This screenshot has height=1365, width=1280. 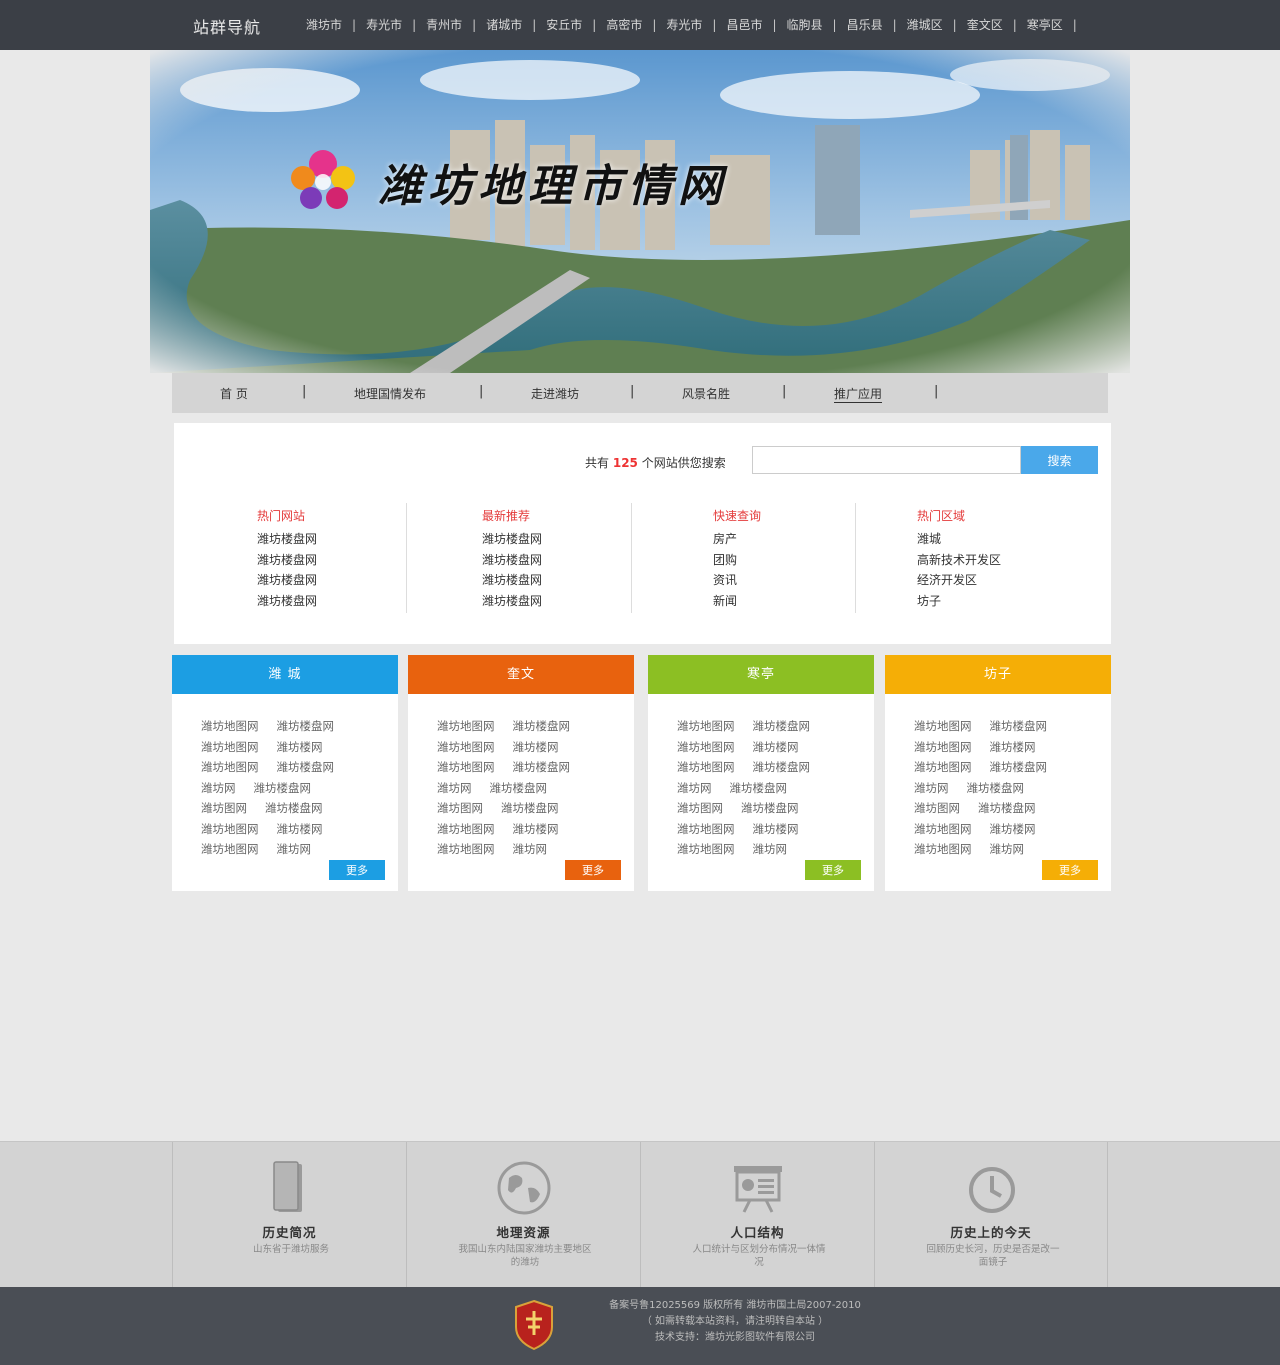 What do you see at coordinates (823, 580) in the screenshot?
I see `column-link: 资讯` at bounding box center [823, 580].